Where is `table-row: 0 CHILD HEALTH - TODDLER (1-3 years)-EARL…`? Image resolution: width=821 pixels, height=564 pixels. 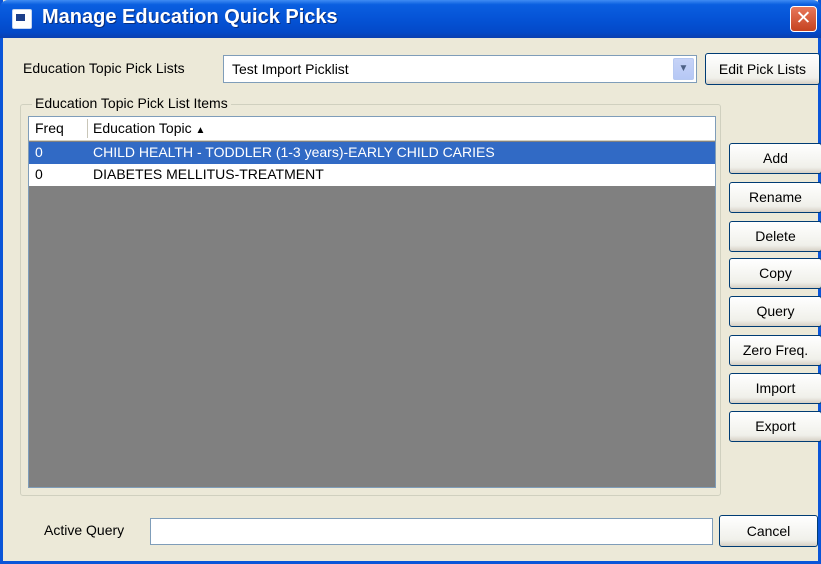 table-row: 0 CHILD HEALTH - TODDLER (1-3 years)-EARL… is located at coordinates (372, 153).